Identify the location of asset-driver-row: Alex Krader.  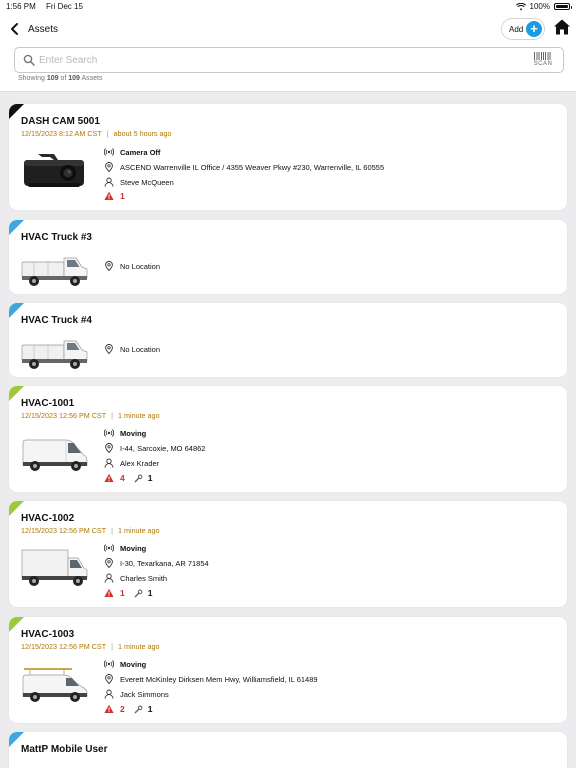
(131, 463).